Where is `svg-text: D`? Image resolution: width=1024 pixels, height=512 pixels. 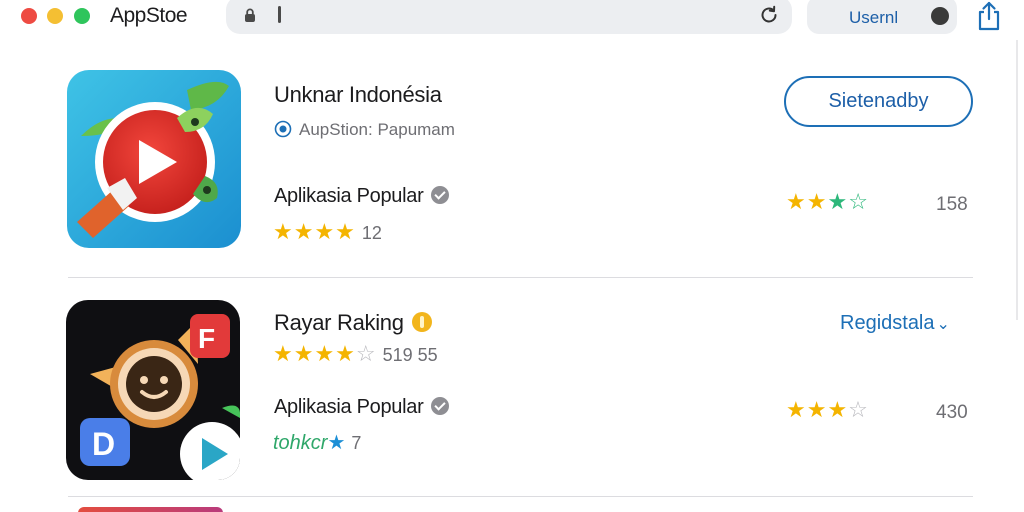
svg-text: D is located at coordinates (103, 444).